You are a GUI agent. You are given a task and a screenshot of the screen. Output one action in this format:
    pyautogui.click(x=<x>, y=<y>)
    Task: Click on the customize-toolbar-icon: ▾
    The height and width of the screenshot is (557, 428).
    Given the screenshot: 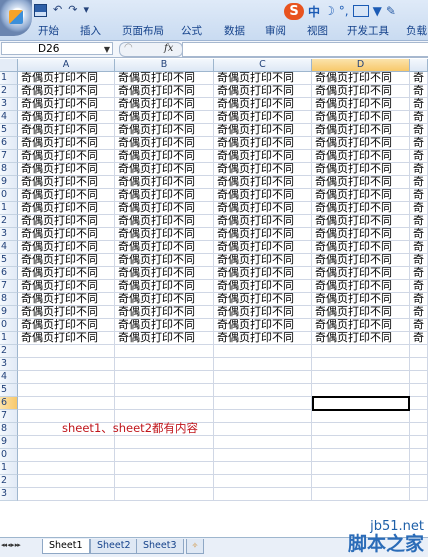 What is the action you would take?
    pyautogui.click(x=86, y=10)
    